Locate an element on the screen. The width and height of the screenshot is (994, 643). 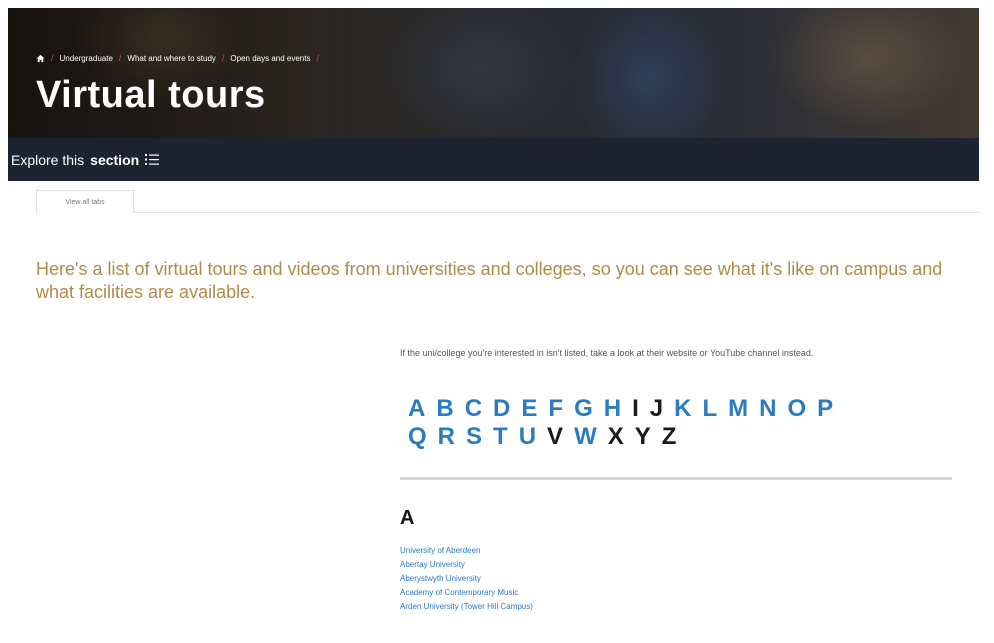
letter-l-link: L is located at coordinates (709, 409).